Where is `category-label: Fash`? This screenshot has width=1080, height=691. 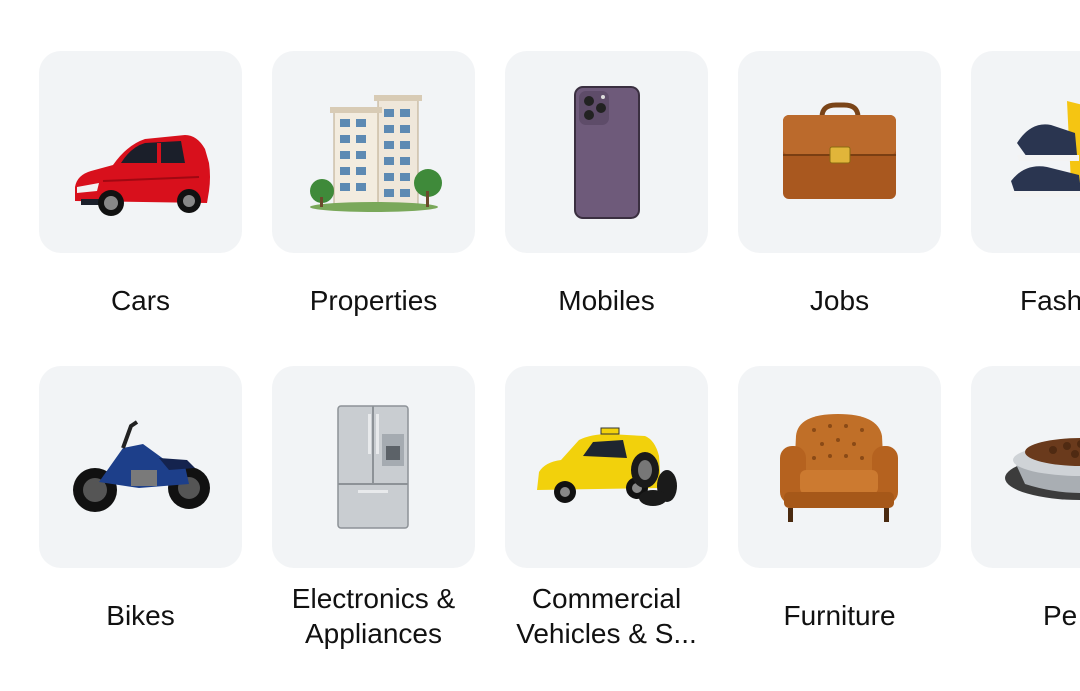 category-label: Fash is located at coordinates (1050, 300).